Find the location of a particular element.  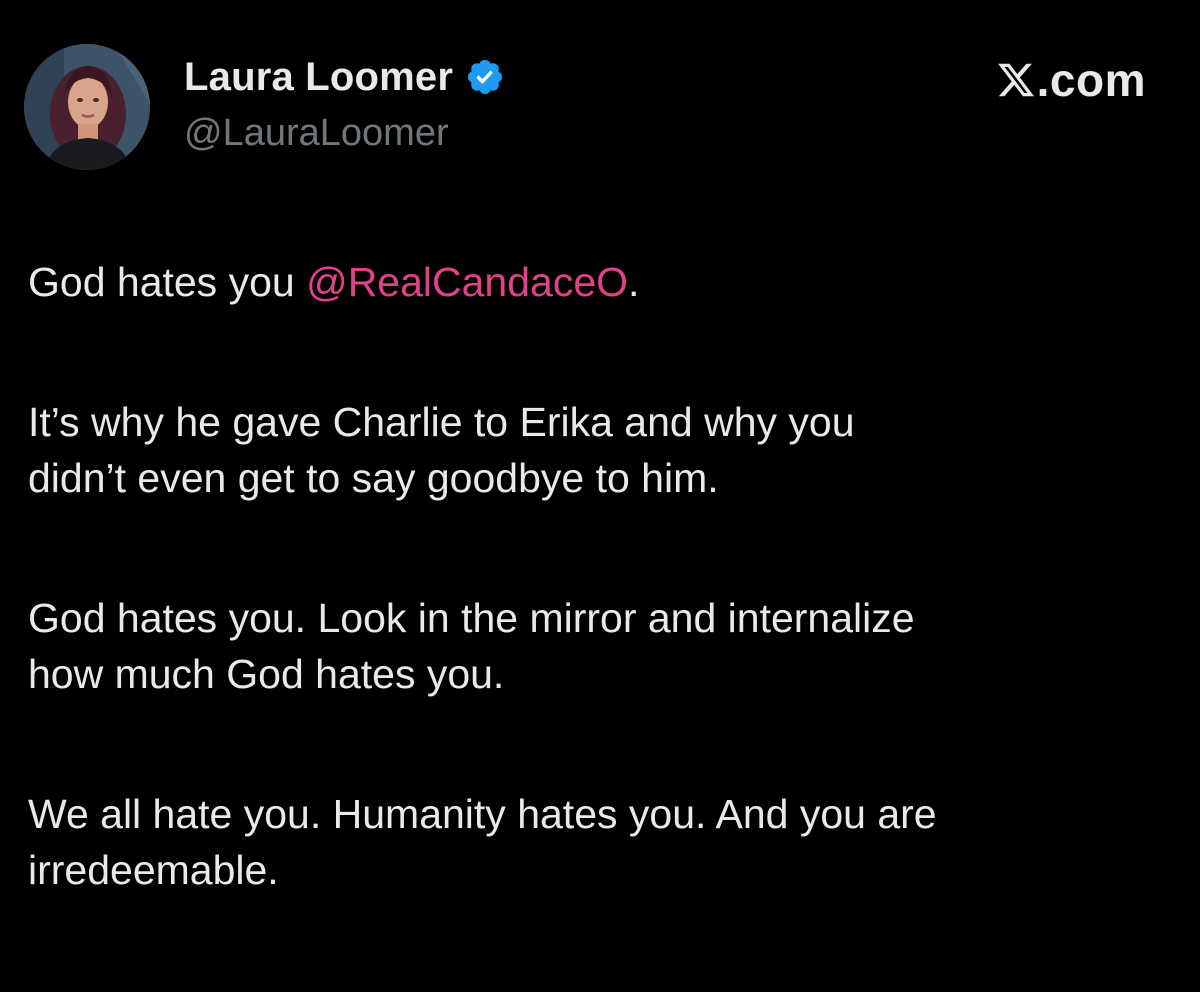

tweet-paragraph-1: God hates you @RealCandaceO. is located at coordinates (603, 282).